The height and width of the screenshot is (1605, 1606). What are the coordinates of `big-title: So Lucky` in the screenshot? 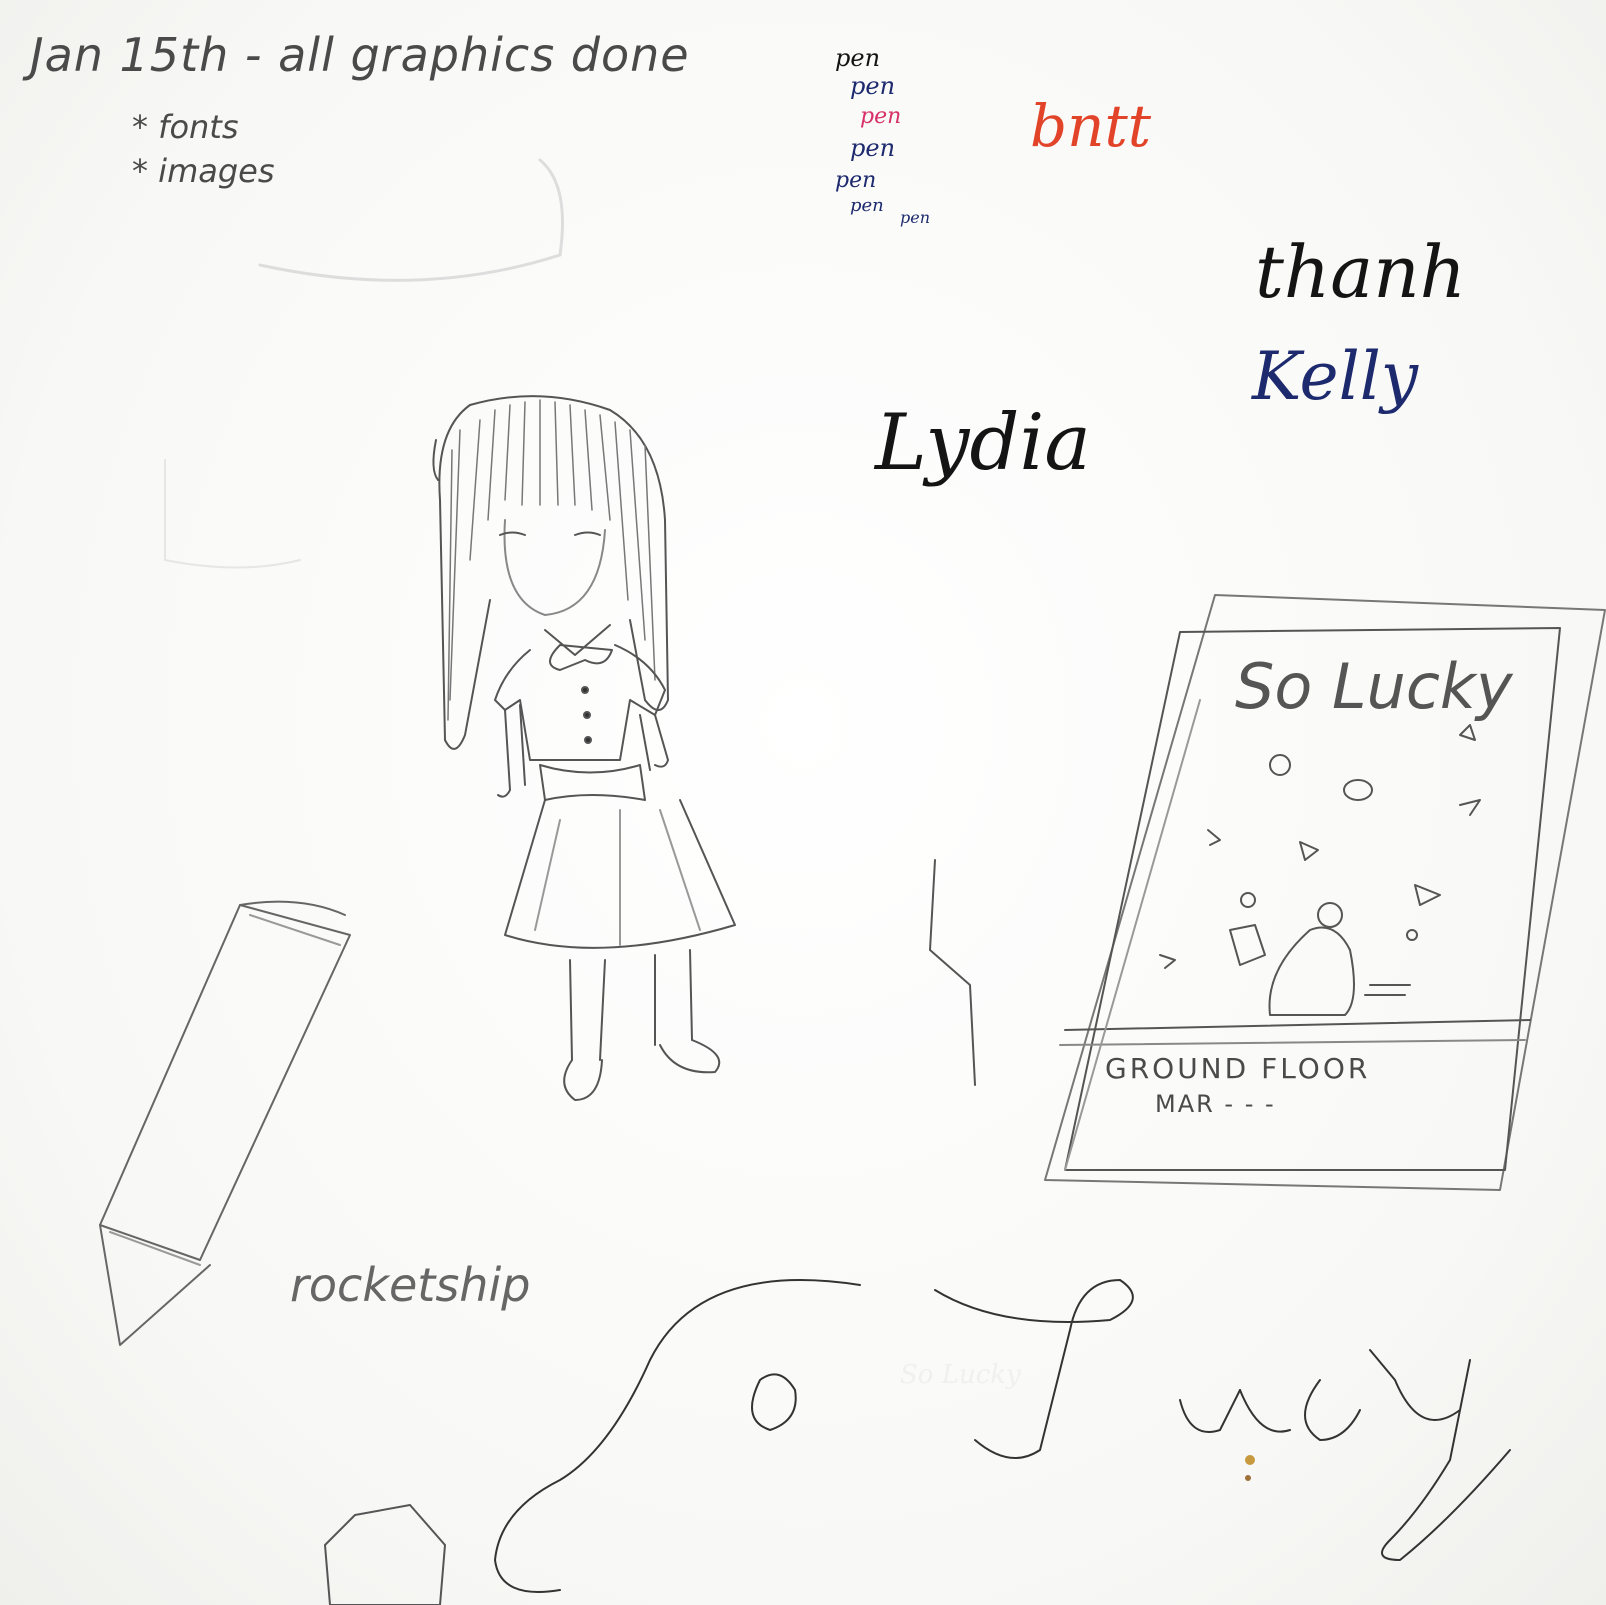 It's located at (960, 1375).